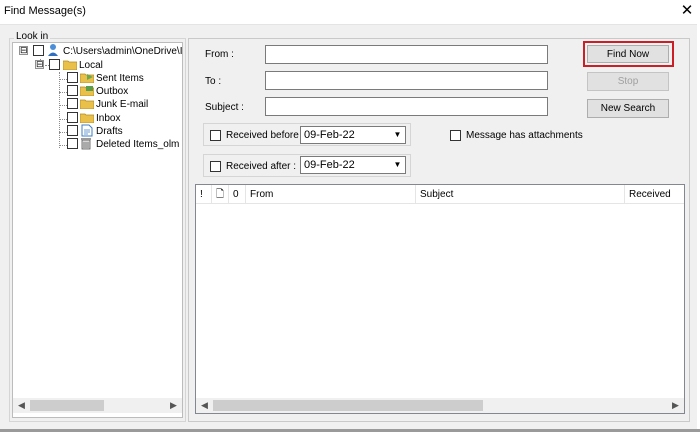  I want to click on tree-horizontal-scrollbar: ◀ ▶, so click(97, 405).